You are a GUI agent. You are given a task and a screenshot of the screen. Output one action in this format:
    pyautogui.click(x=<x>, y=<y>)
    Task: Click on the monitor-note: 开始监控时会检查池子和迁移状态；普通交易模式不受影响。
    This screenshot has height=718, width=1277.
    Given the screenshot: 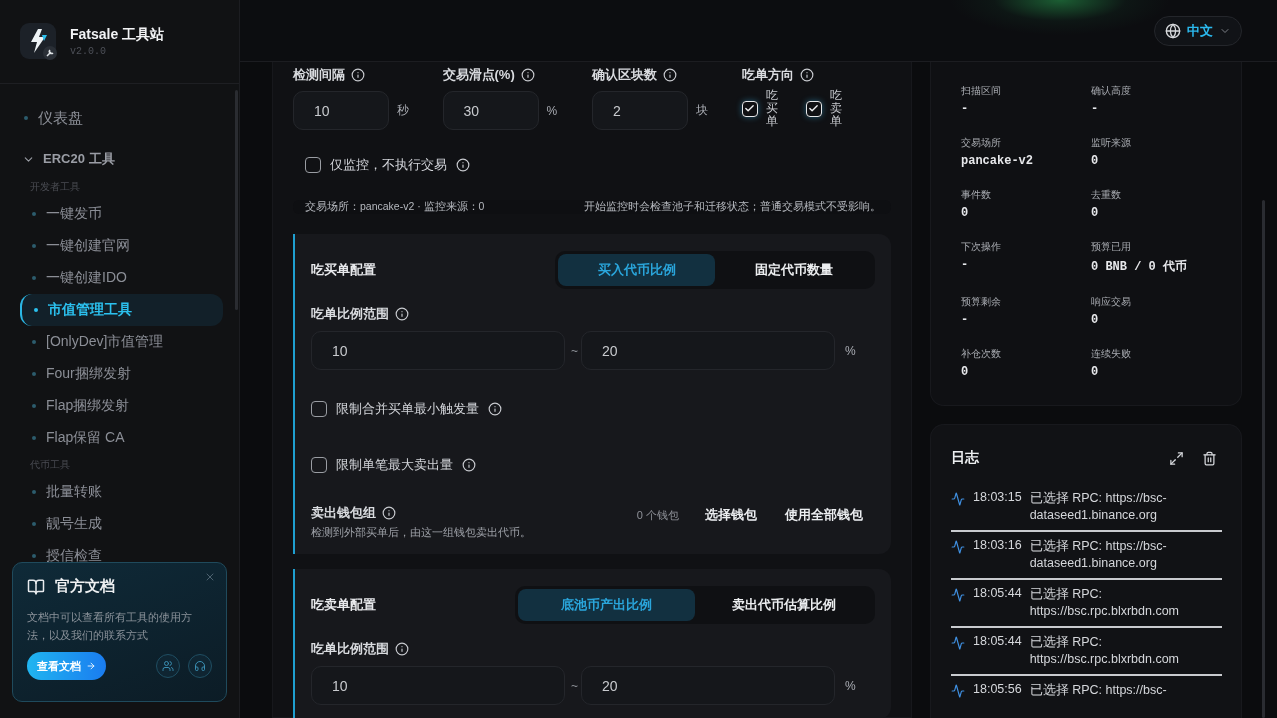 What is the action you would take?
    pyautogui.click(x=732, y=207)
    